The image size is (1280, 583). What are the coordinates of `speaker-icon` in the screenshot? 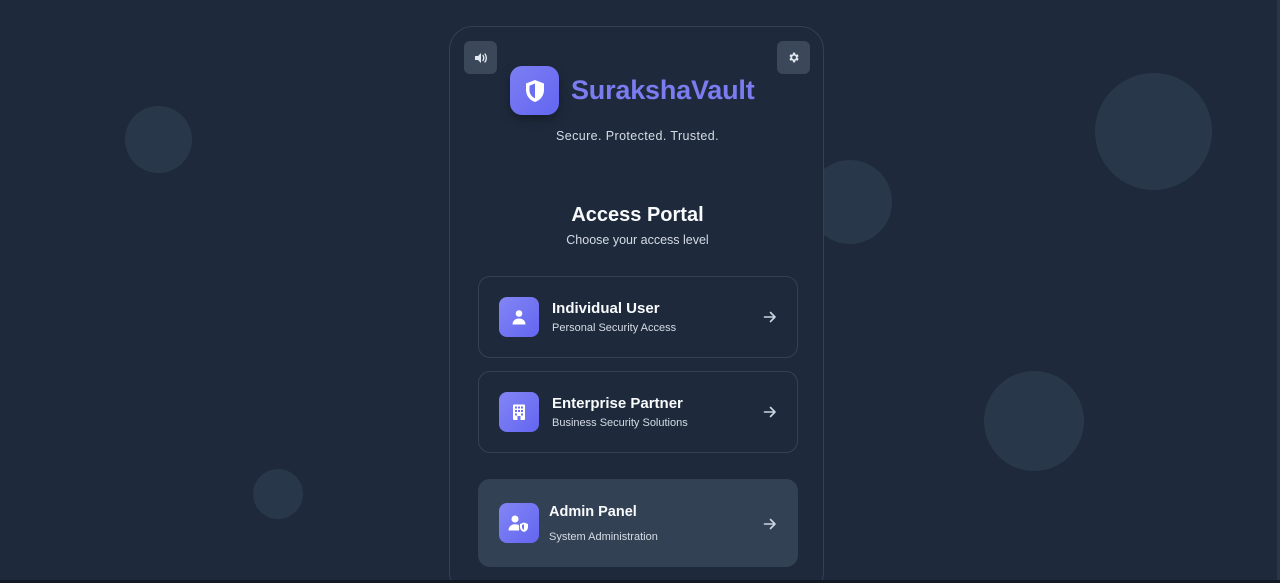 It's located at (480, 57).